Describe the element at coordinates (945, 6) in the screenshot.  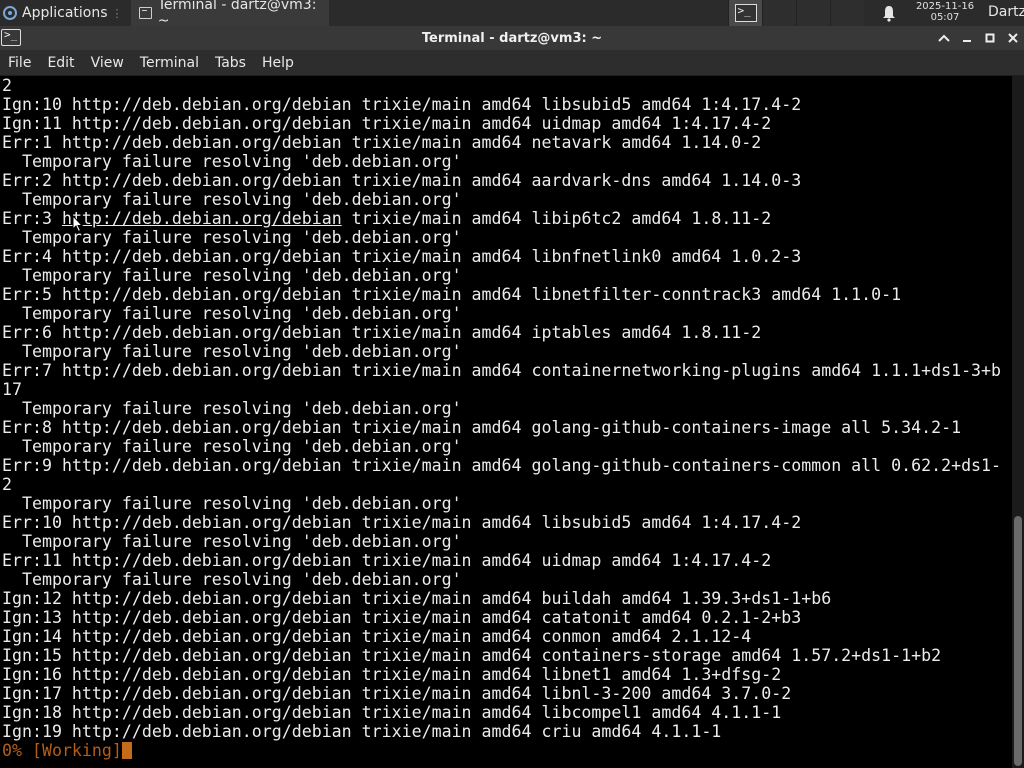
I see `clock-date: 2025-11-16` at that location.